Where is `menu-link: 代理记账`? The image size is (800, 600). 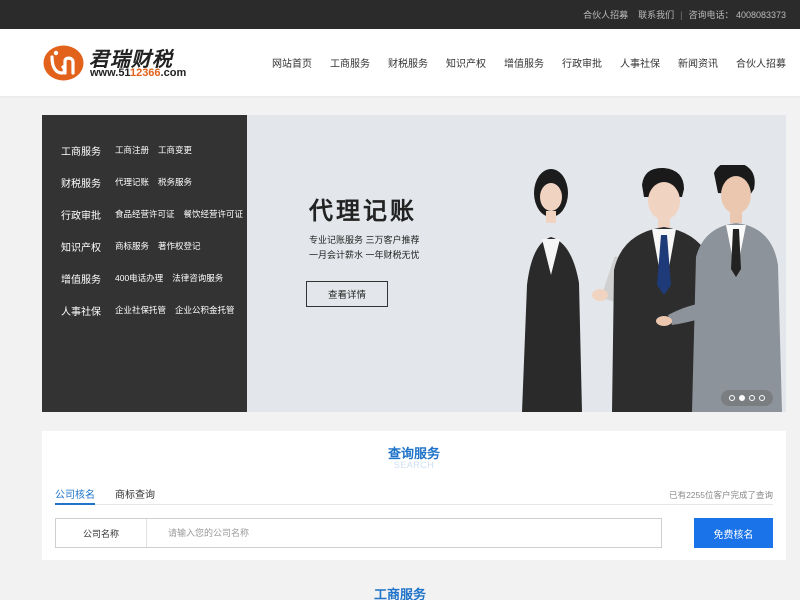
menu-link: 代理记账 is located at coordinates (132, 182).